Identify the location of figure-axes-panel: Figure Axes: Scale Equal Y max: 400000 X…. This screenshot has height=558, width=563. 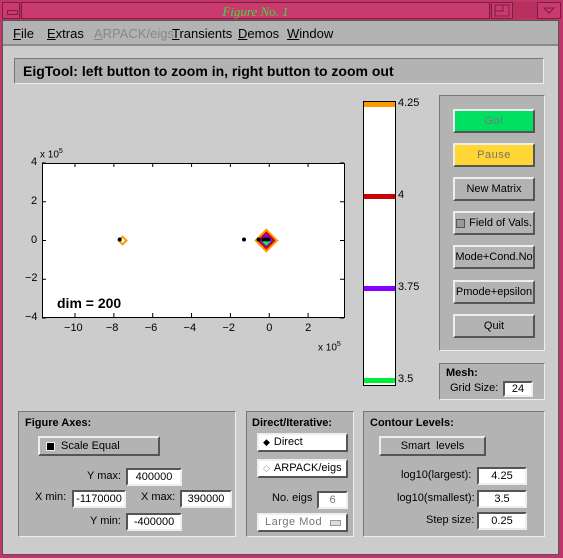
(127, 474).